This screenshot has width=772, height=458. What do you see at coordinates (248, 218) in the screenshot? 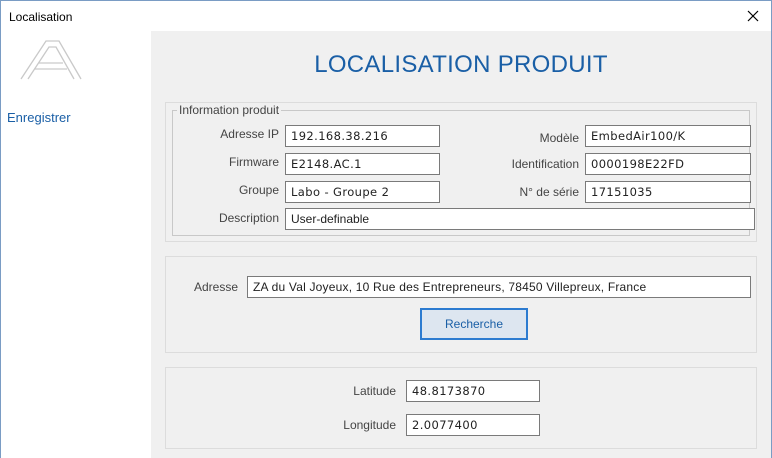
I see `description-label: Description` at bounding box center [248, 218].